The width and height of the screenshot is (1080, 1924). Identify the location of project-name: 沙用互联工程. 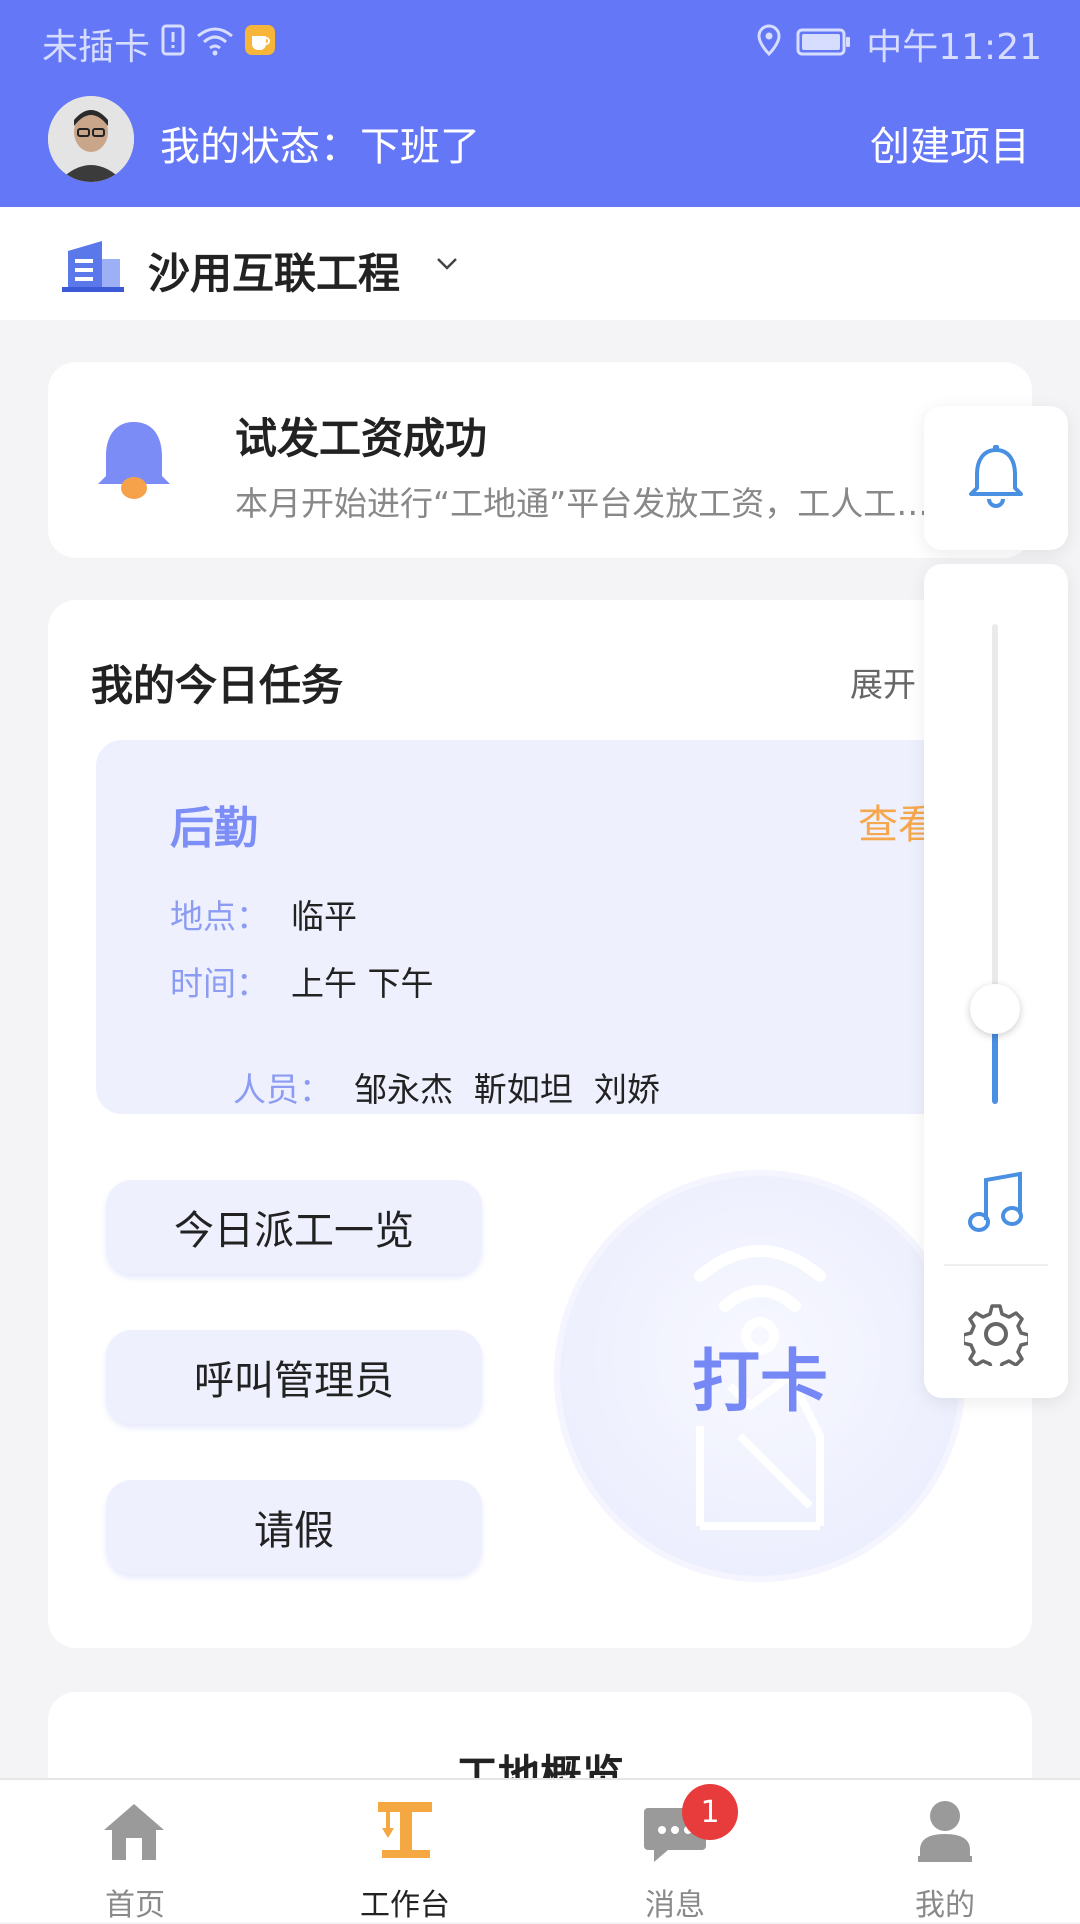
(274, 273).